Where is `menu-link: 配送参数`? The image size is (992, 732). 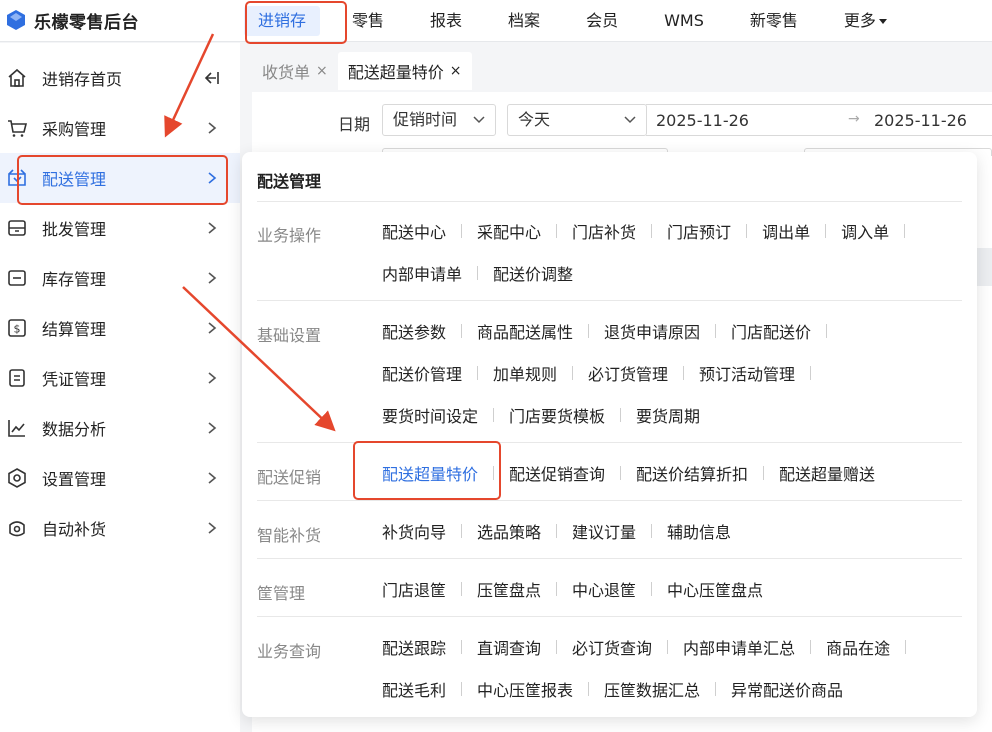 menu-link: 配送参数 is located at coordinates (414, 331).